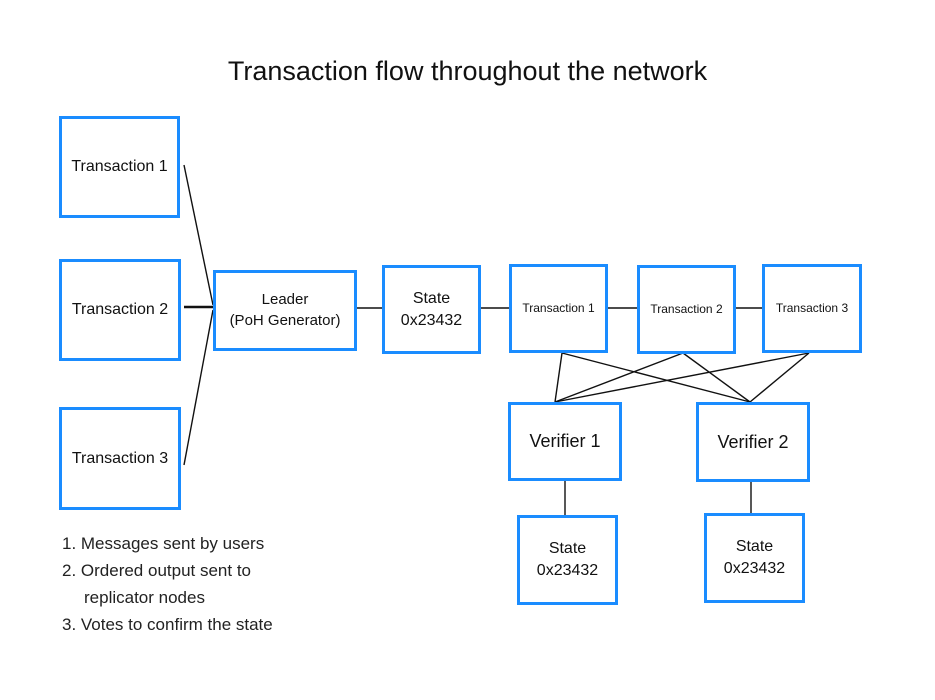  Describe the element at coordinates (754, 547) in the screenshot. I see `verifier-2-state-title: State` at that location.